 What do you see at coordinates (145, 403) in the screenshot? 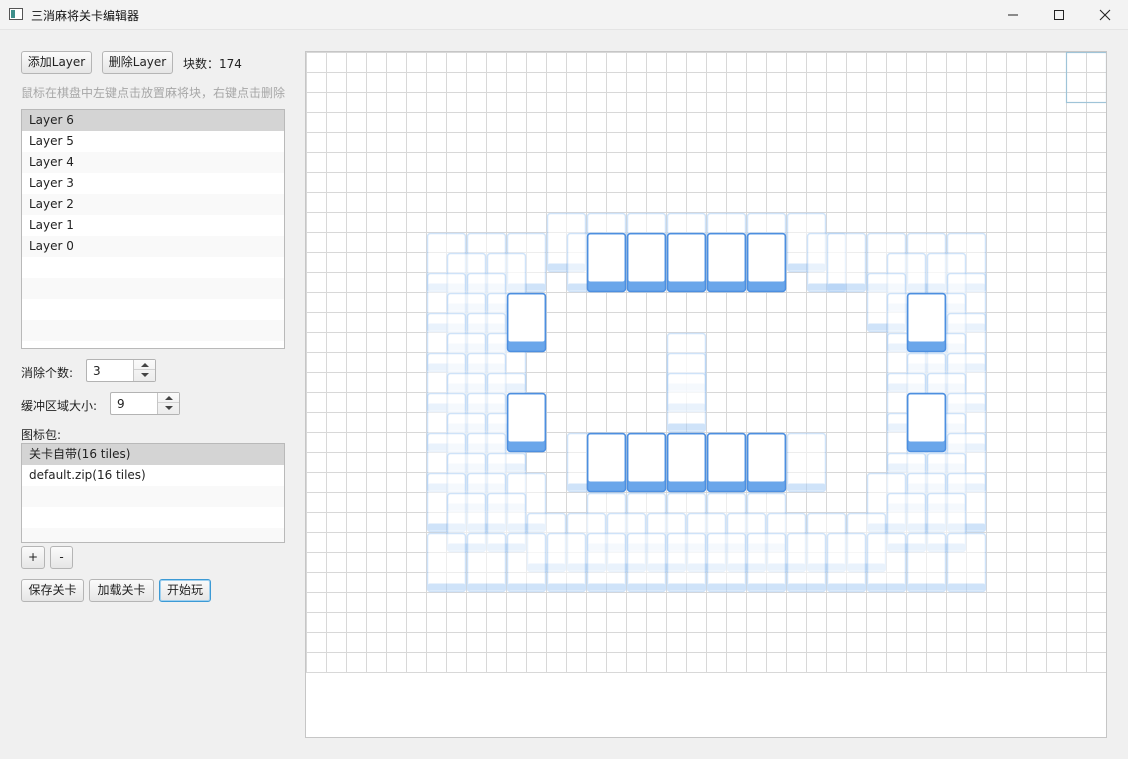
I see `buffer-size-spinner: 9` at bounding box center [145, 403].